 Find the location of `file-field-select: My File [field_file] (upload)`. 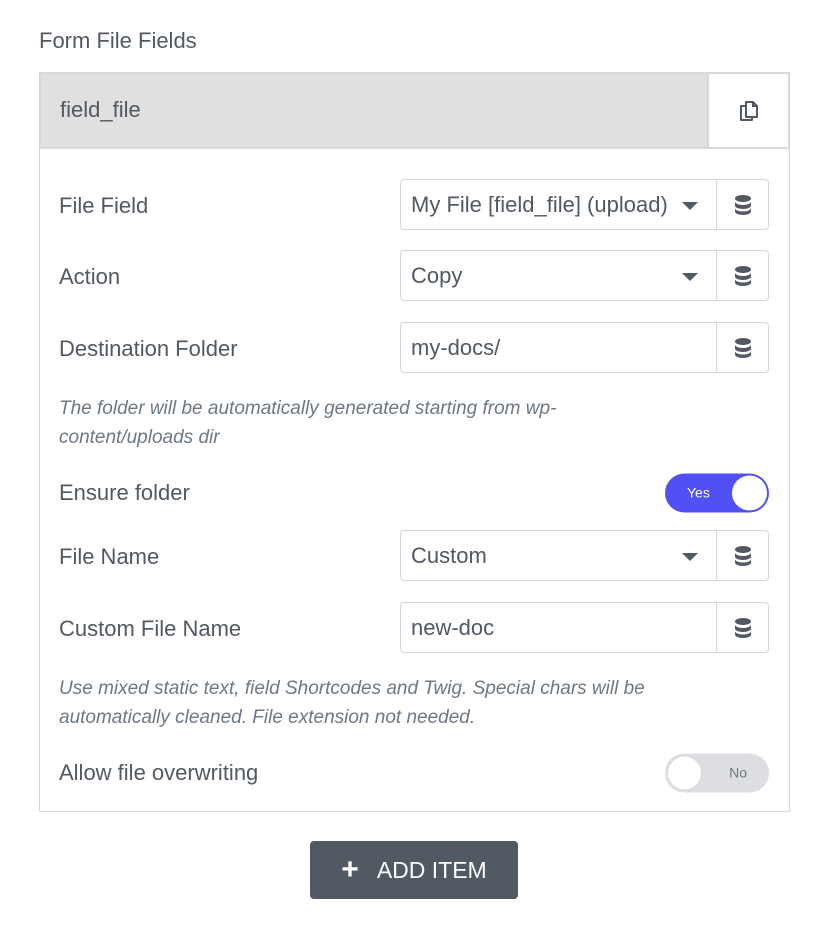

file-field-select: My File [field_file] (upload) is located at coordinates (558, 204).